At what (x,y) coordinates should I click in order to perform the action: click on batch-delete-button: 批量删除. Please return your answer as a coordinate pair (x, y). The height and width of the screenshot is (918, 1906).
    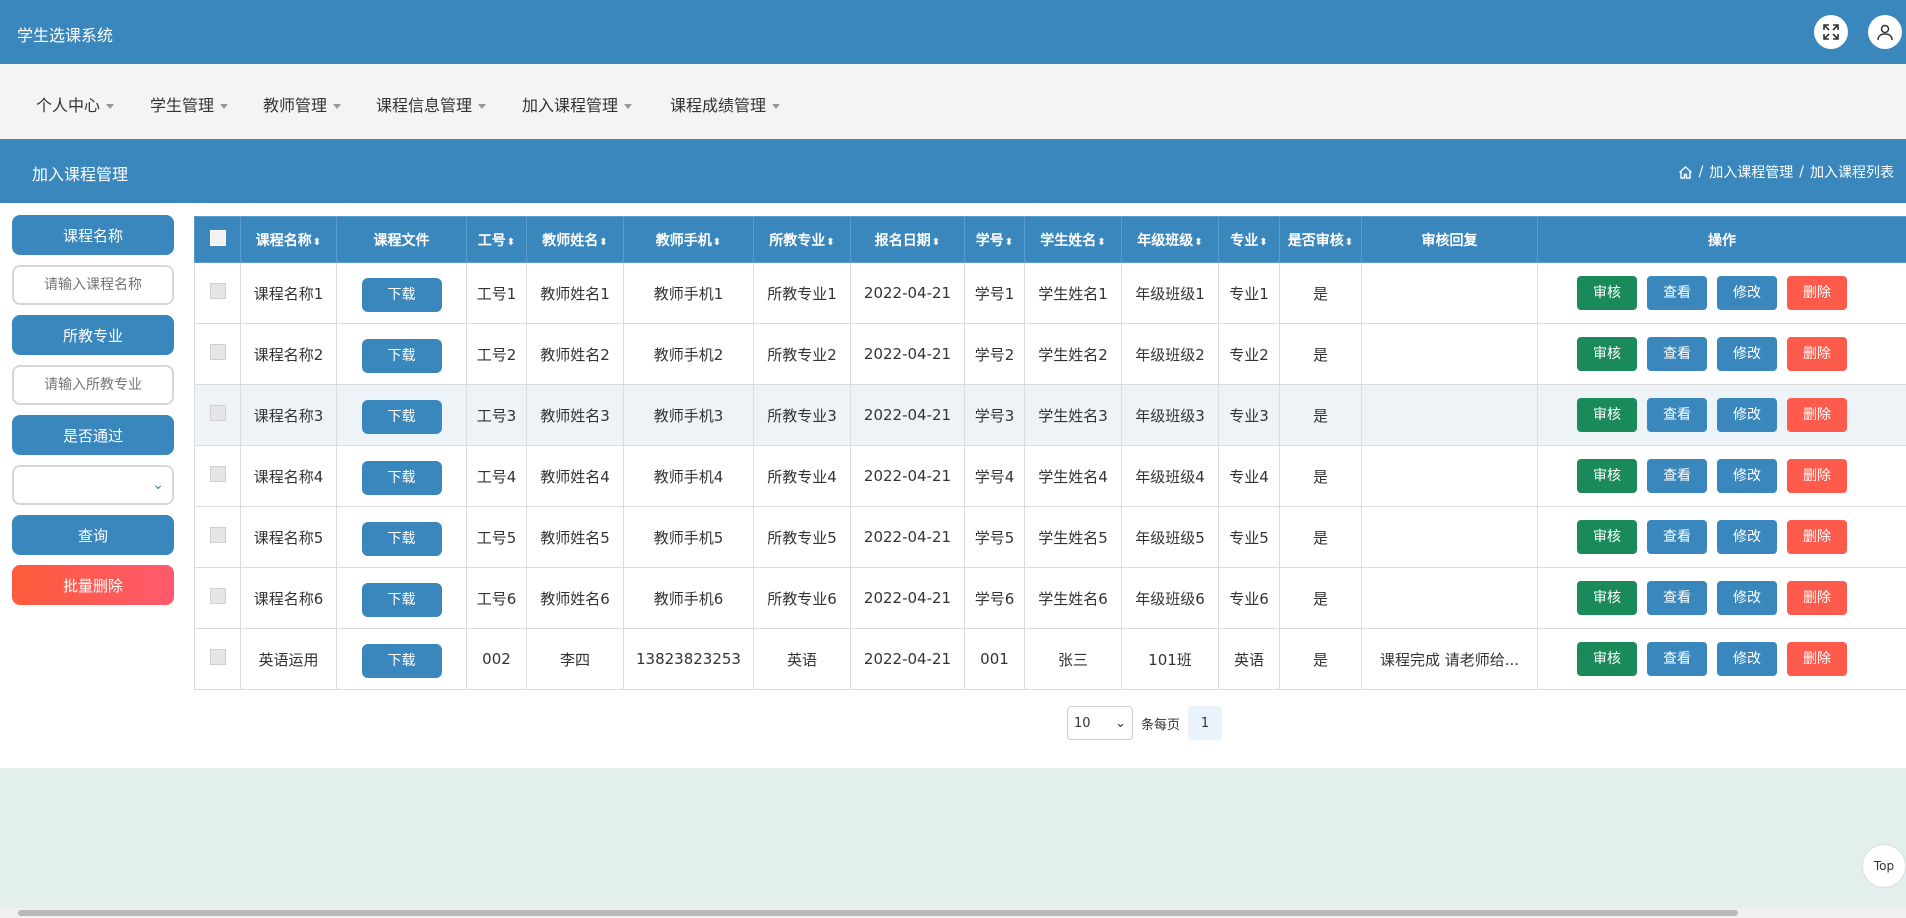
    Looking at the image, I should click on (93, 585).